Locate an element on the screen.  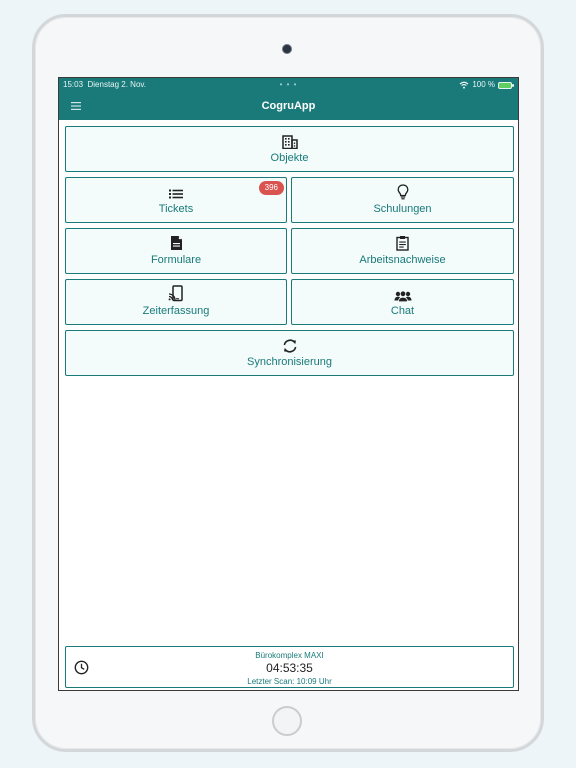
schulungen-label: Schulungen is located at coordinates (402, 209).